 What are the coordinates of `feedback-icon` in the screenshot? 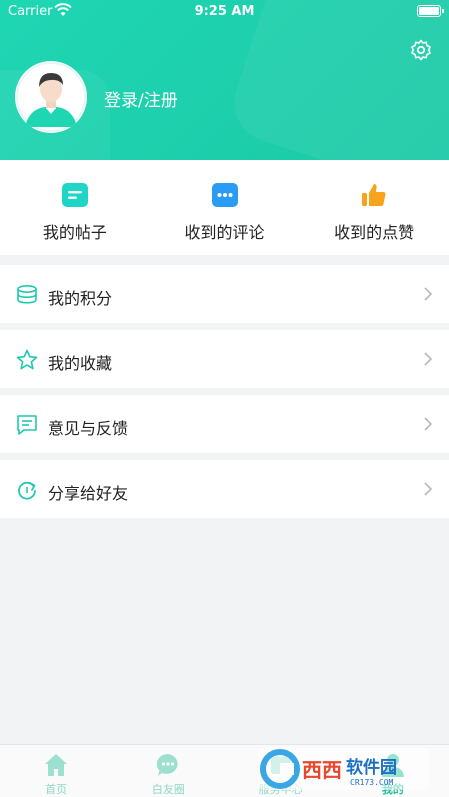 It's located at (27, 425).